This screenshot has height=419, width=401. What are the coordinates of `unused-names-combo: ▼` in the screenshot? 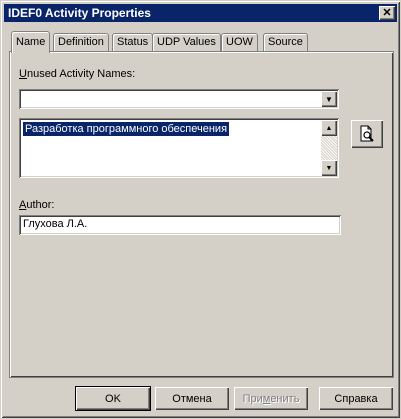 It's located at (179, 99).